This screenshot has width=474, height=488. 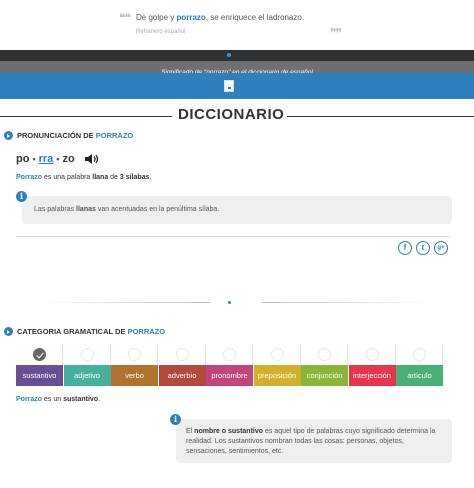 What do you see at coordinates (190, 17) in the screenshot?
I see `quote-word: porrazo` at bounding box center [190, 17].